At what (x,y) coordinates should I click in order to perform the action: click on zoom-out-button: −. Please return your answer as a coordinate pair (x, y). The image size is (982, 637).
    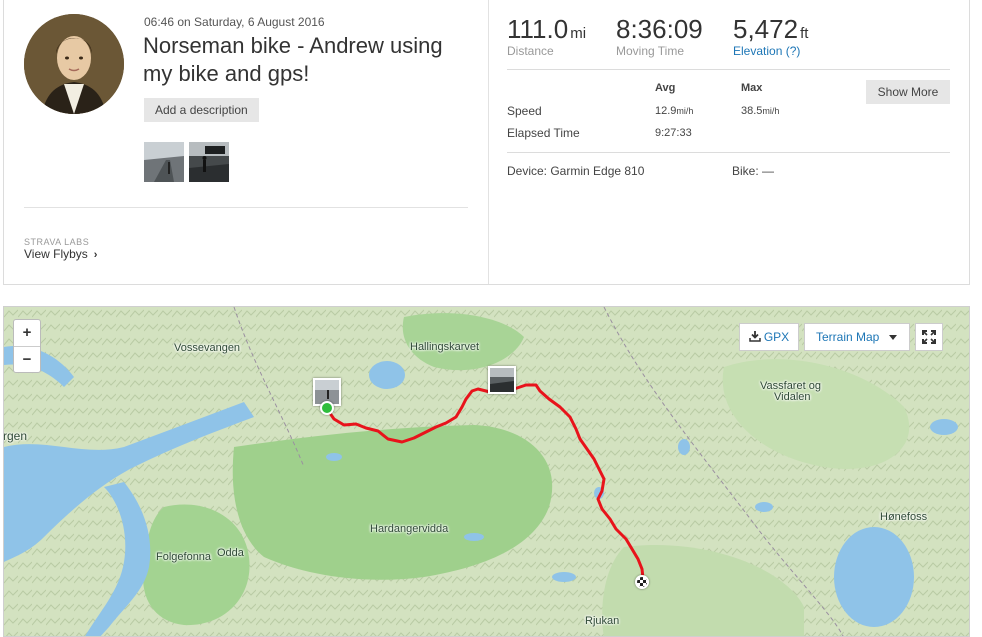
    Looking at the image, I should click on (27, 359).